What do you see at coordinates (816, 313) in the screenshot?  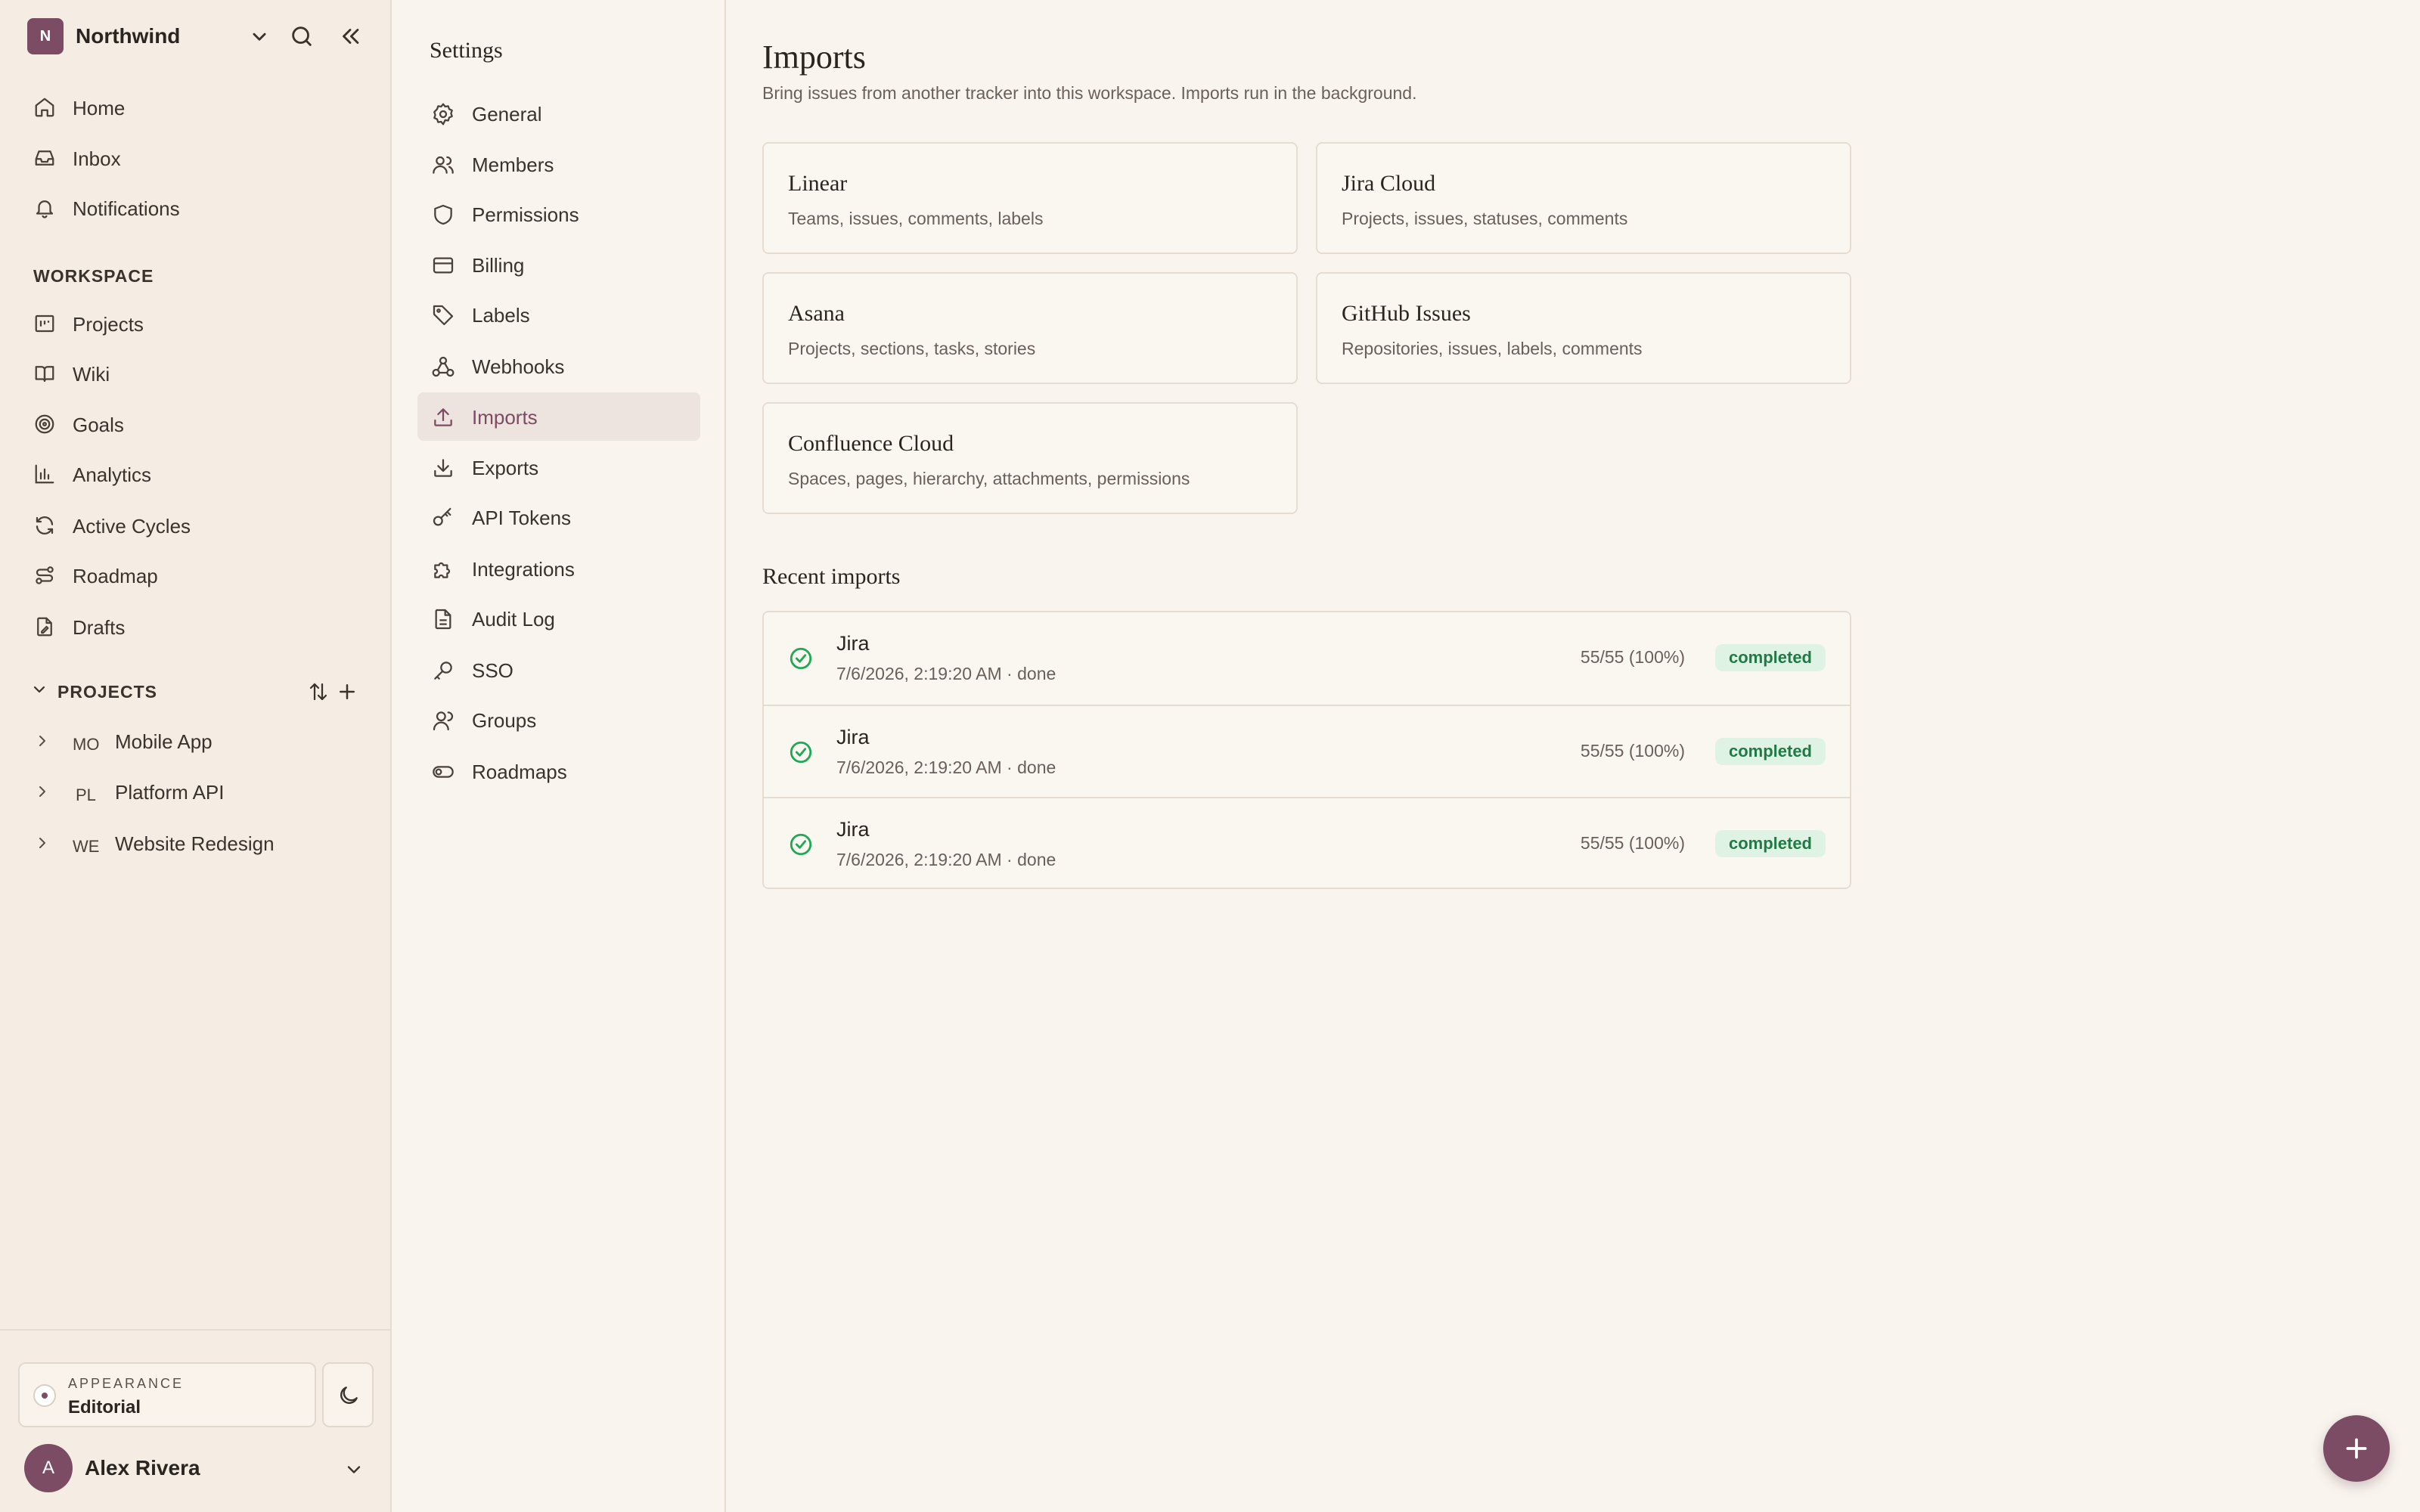 I see `source-name: Asana` at bounding box center [816, 313].